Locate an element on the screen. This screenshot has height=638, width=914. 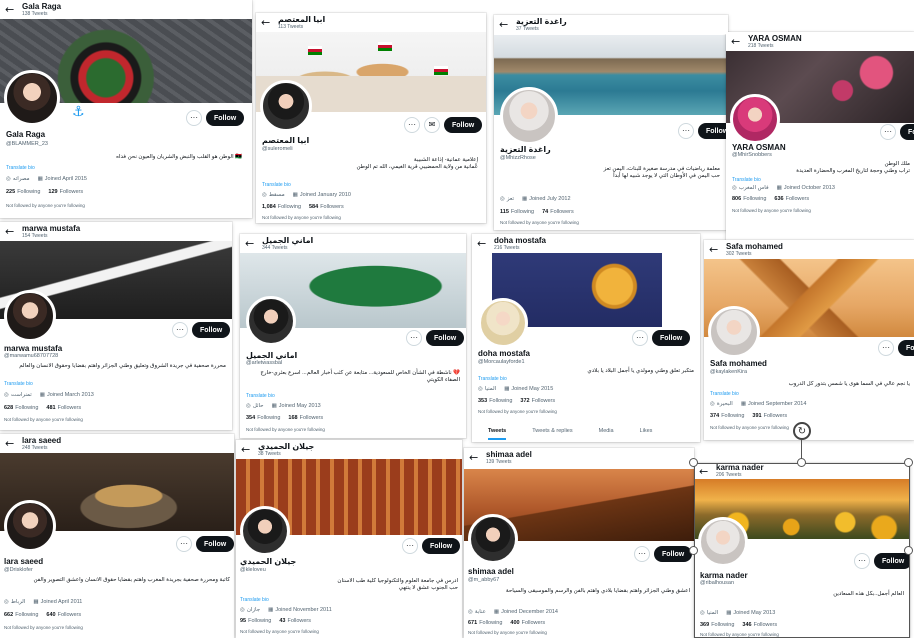
header-tweet-count: 37 Tweets is located at coordinates (527, 28).